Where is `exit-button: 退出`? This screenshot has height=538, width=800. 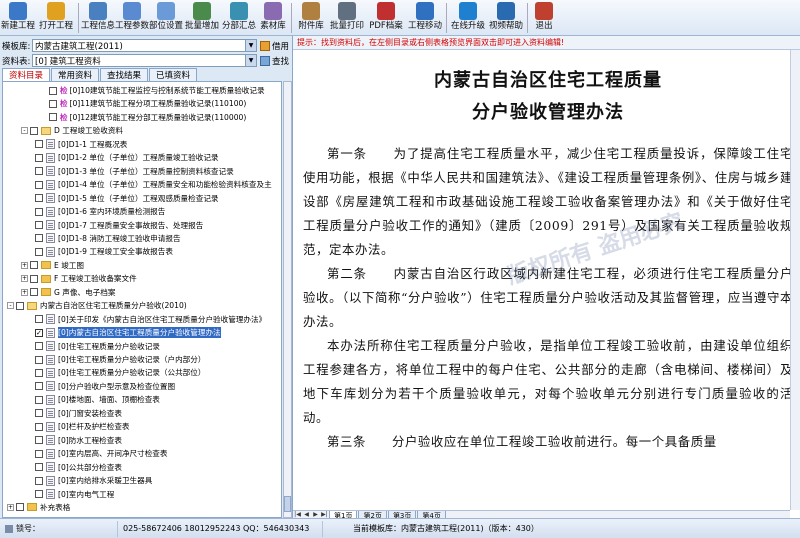 exit-button: 退出 is located at coordinates (544, 18).